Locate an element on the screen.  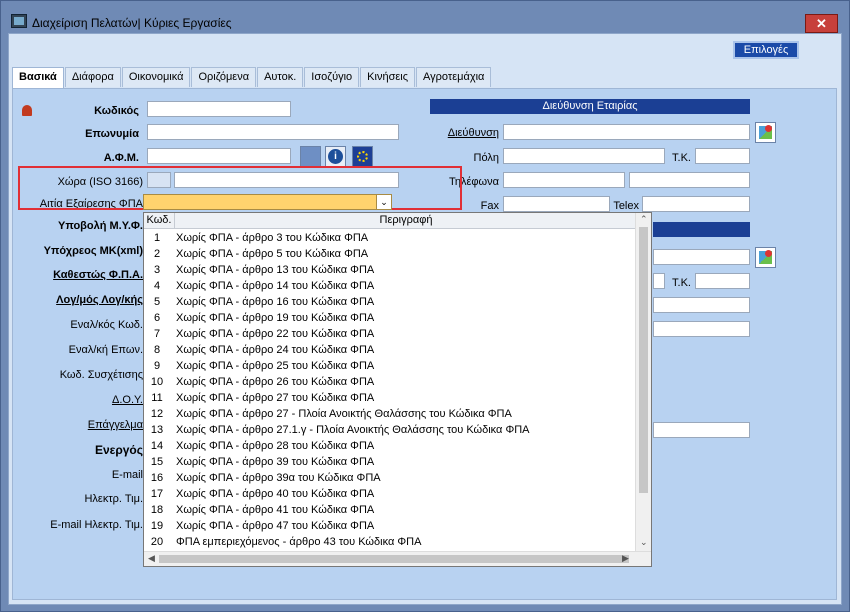
city-input is located at coordinates (584, 156).